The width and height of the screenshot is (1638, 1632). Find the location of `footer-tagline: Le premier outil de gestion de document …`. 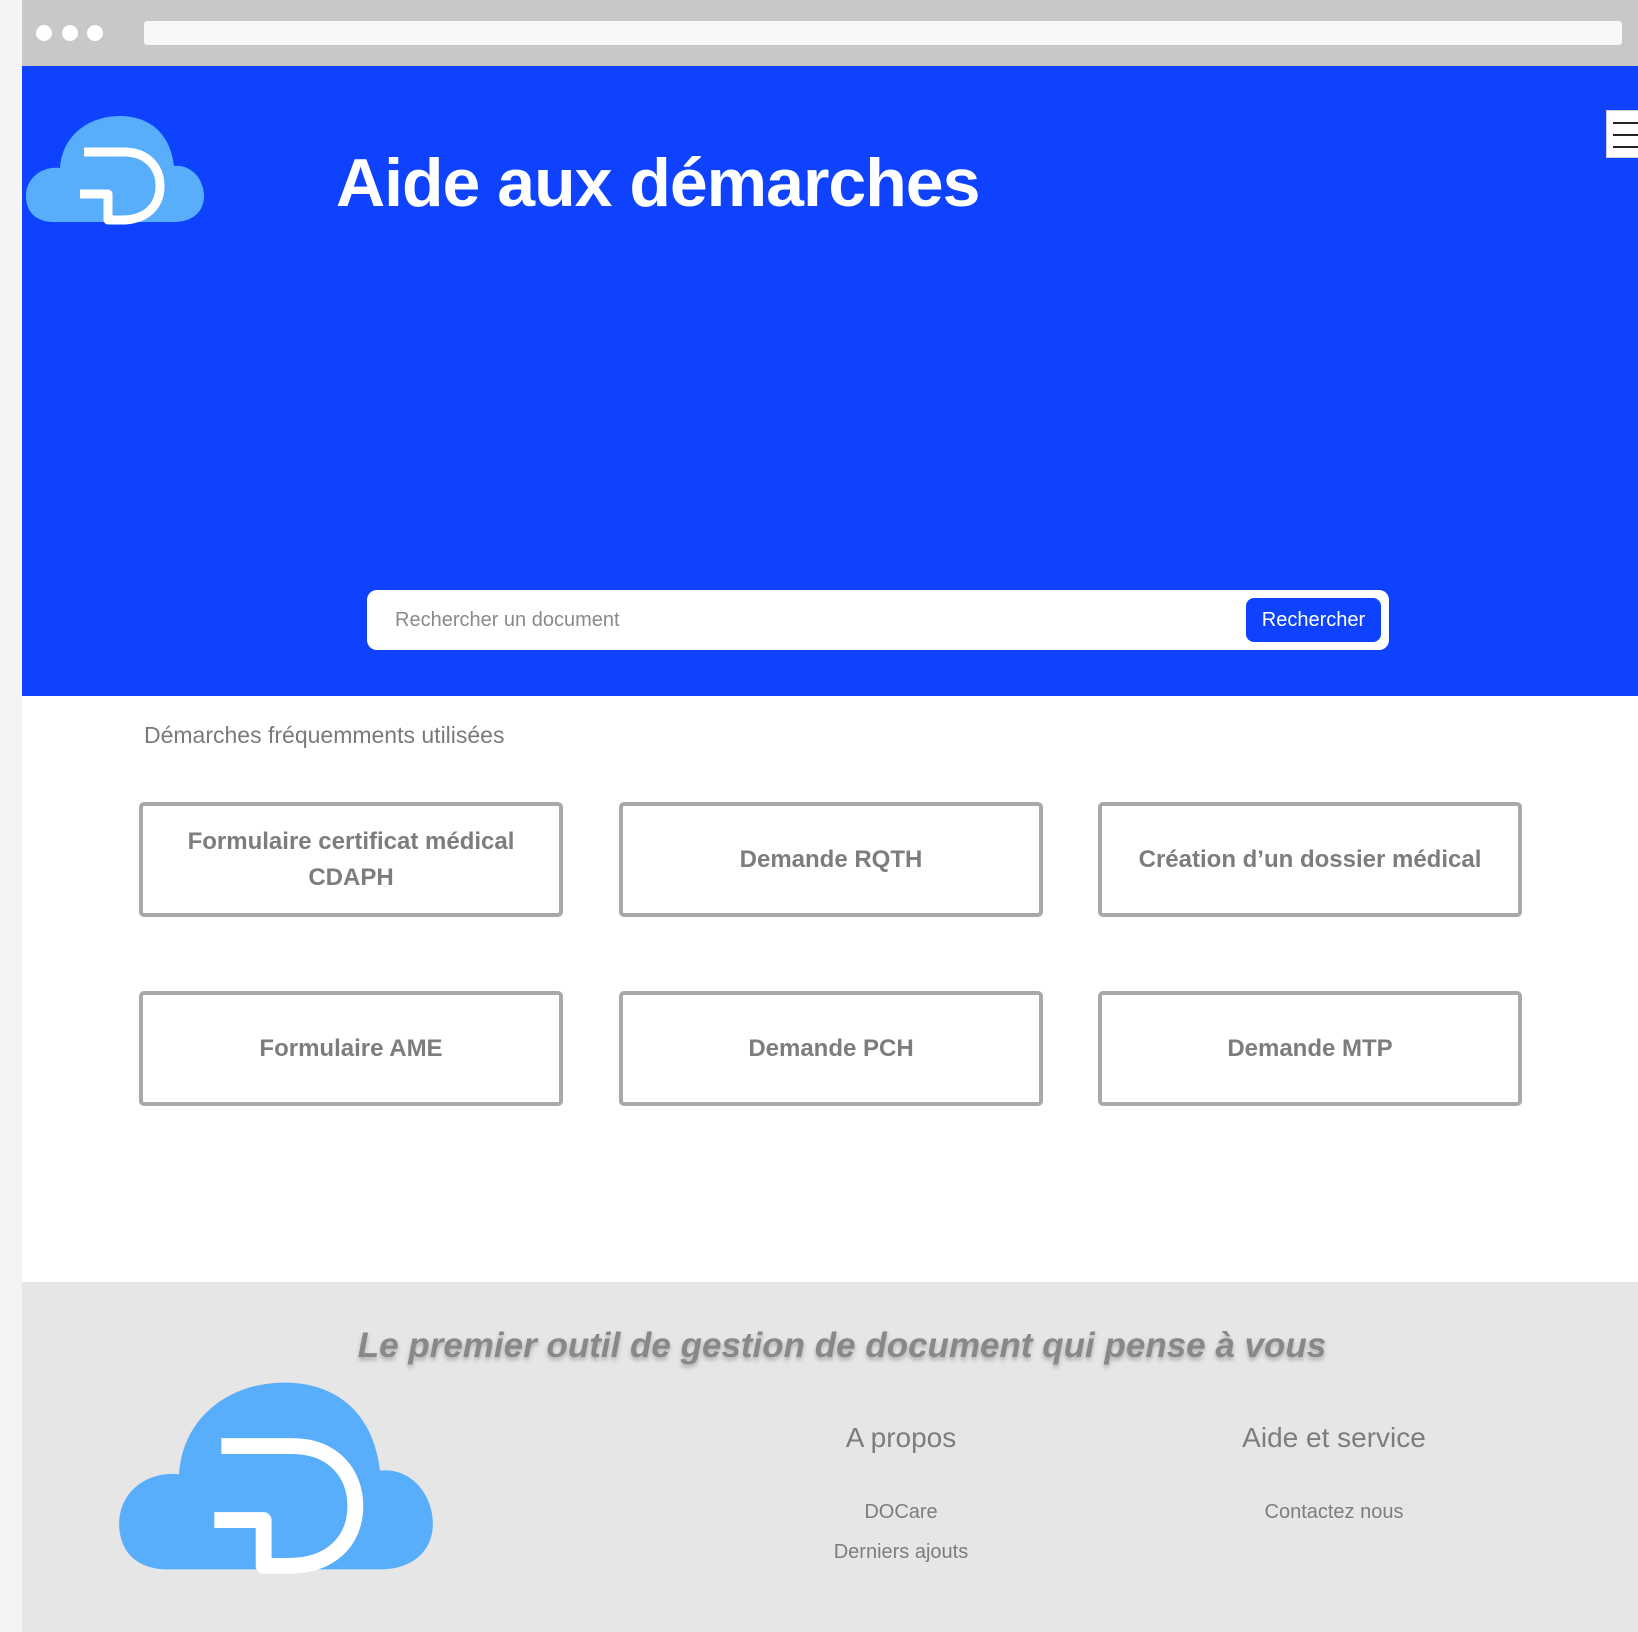

footer-tagline: Le premier outil de gestion de document … is located at coordinates (842, 1345).